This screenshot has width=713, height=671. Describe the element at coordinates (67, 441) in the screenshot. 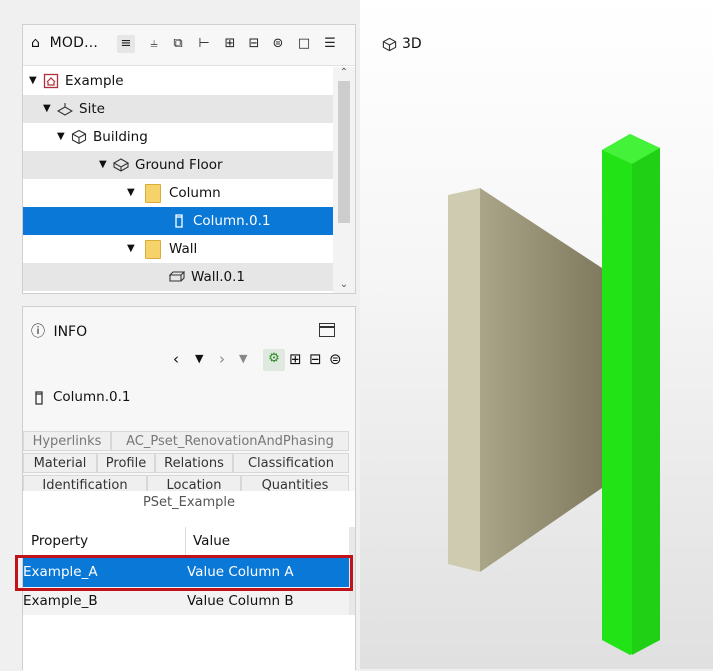

I see `tab-hyperlinks: Hyperlinks` at that location.